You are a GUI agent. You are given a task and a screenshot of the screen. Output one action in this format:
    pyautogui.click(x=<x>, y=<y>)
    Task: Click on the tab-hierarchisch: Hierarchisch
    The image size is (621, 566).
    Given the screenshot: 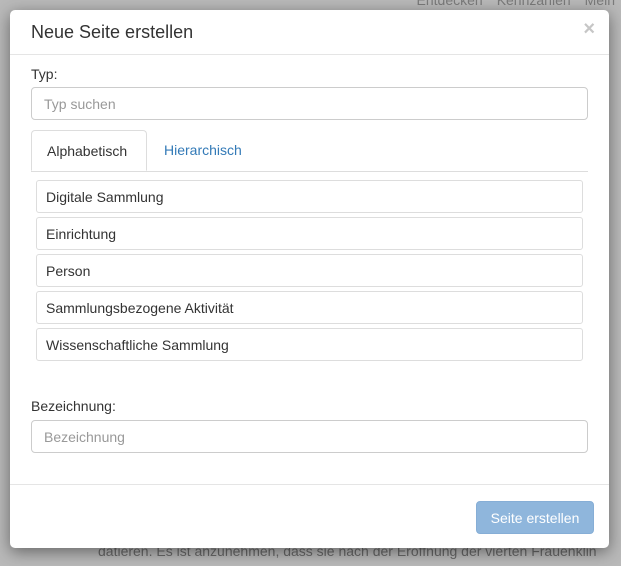 What is the action you would take?
    pyautogui.click(x=203, y=150)
    